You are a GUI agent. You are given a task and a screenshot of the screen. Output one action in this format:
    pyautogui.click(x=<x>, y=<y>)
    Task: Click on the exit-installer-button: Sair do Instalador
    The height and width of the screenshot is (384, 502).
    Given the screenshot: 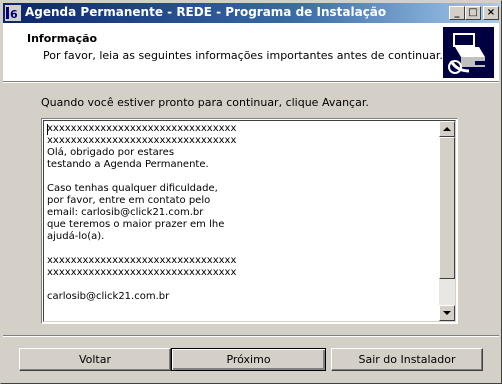 What is the action you would take?
    pyautogui.click(x=407, y=359)
    